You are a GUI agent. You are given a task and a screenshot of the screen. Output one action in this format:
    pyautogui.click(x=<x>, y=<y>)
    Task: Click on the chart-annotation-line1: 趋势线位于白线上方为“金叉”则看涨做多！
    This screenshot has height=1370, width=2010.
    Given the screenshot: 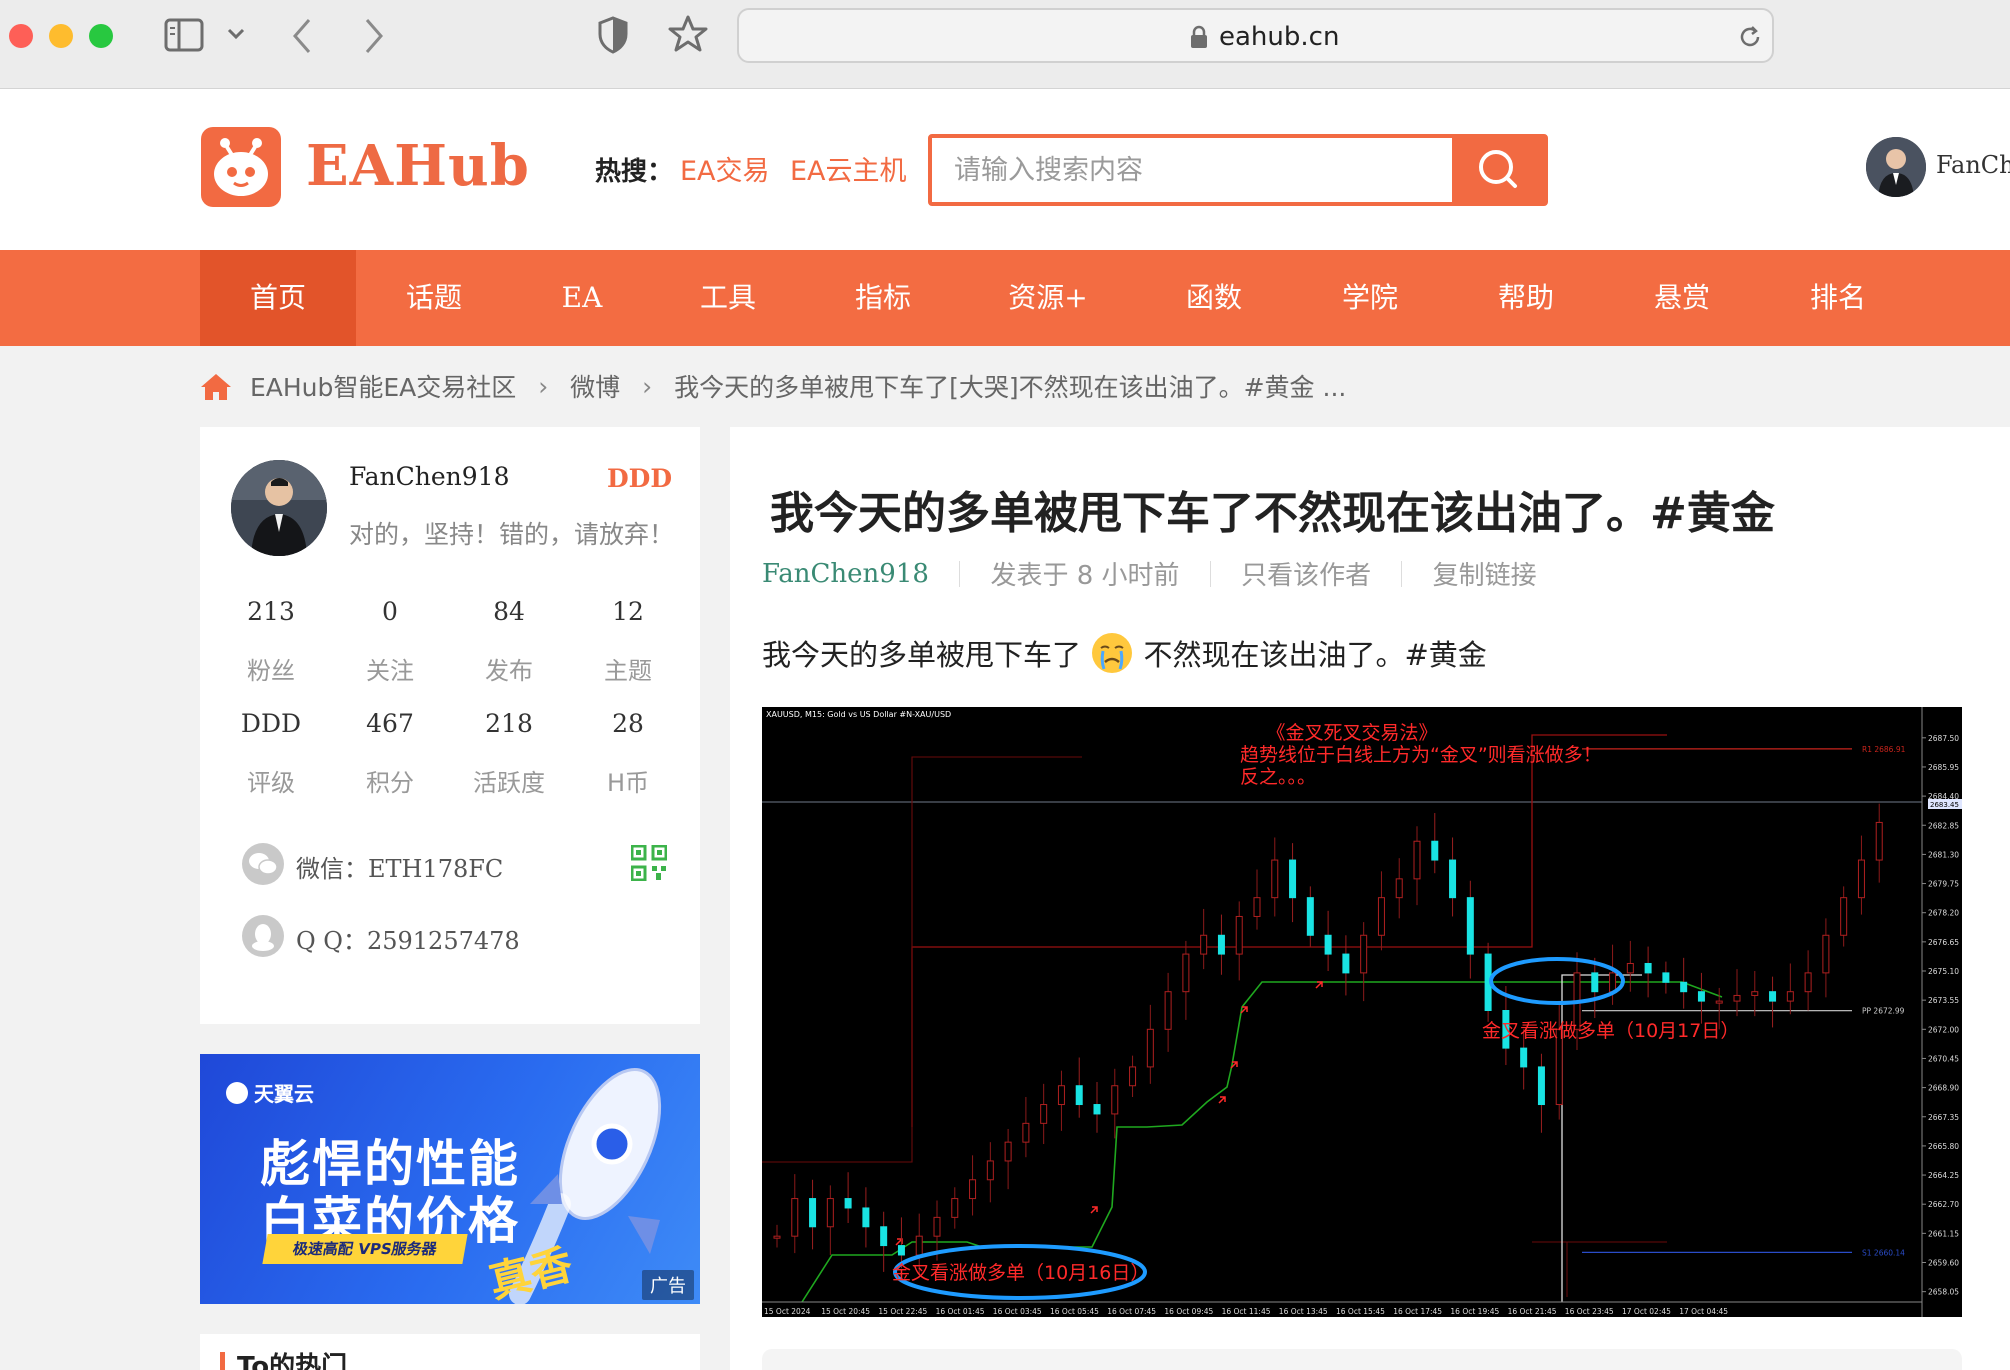 What is the action you would take?
    pyautogui.click(x=1421, y=755)
    